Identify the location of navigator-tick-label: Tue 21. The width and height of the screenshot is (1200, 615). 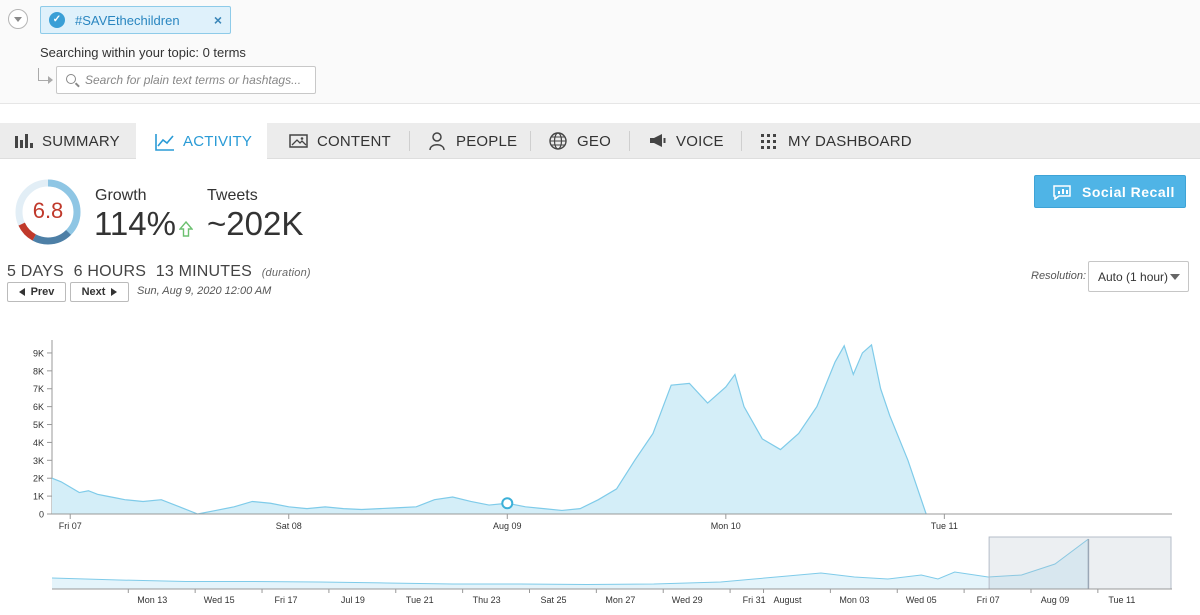
(420, 600).